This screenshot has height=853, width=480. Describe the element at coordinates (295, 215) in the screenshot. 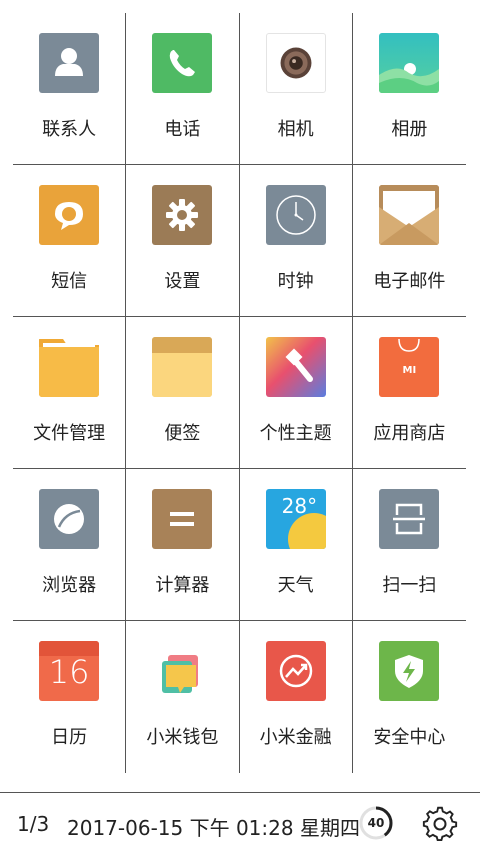

I see `clock-icon` at that location.